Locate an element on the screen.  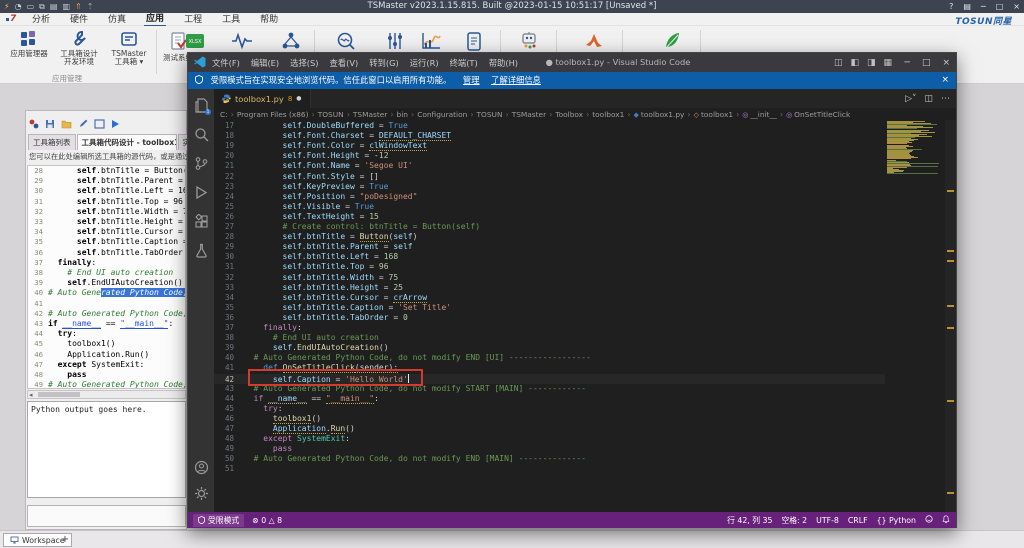
restricted-mode-item: 受限模式 is located at coordinates (219, 520).